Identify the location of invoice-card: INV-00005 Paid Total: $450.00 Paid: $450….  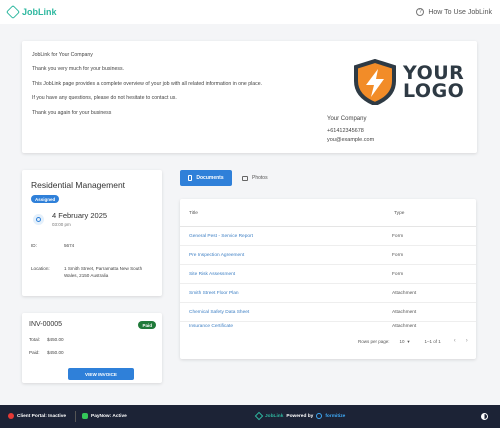
(92, 348).